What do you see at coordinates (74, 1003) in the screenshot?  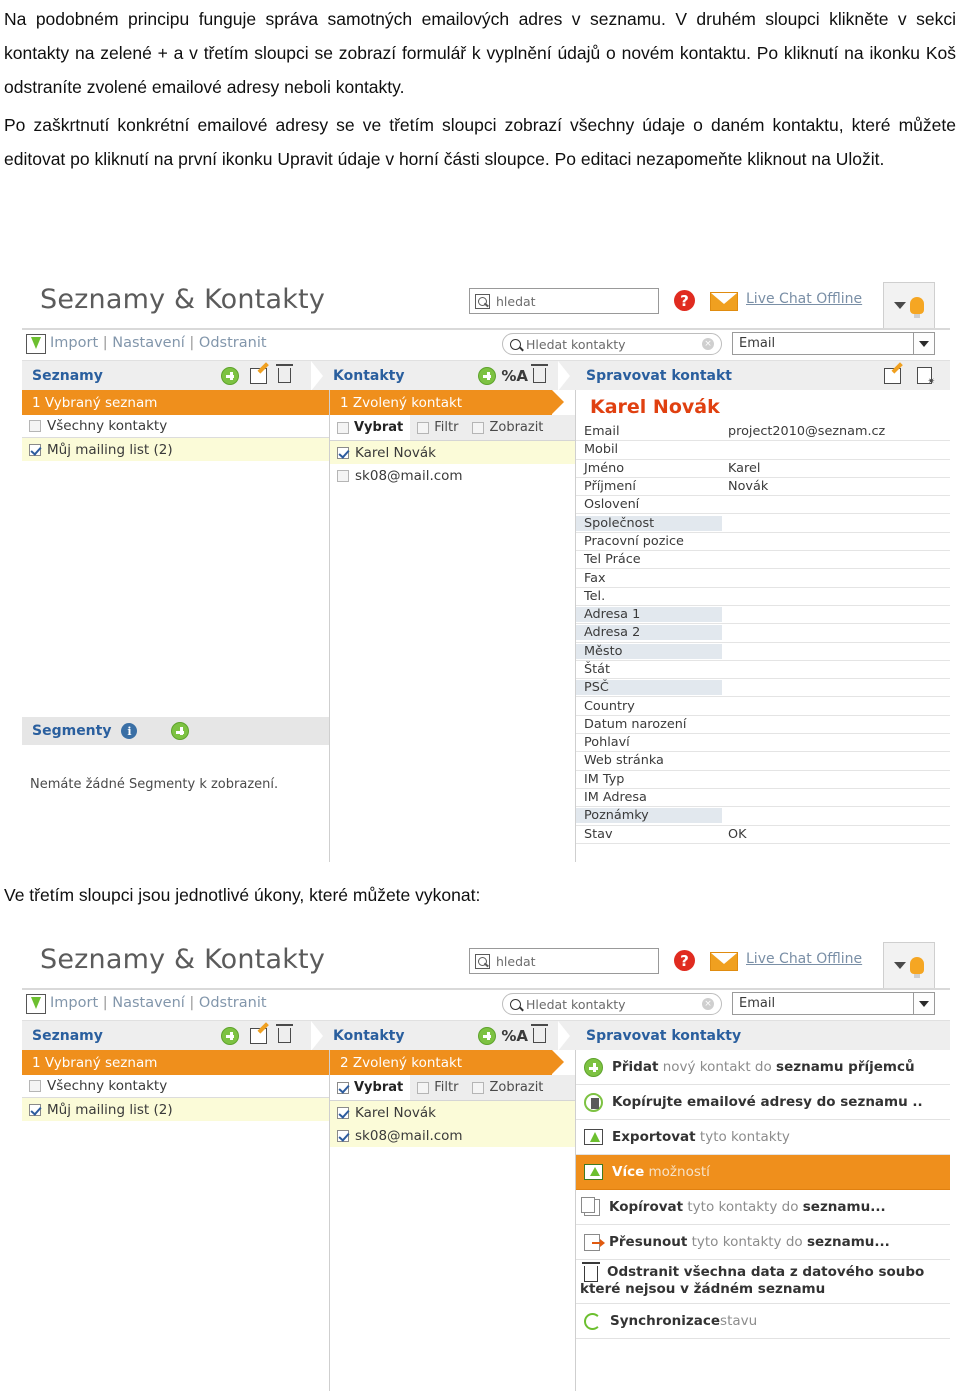 I see `s2-import-link: Import` at bounding box center [74, 1003].